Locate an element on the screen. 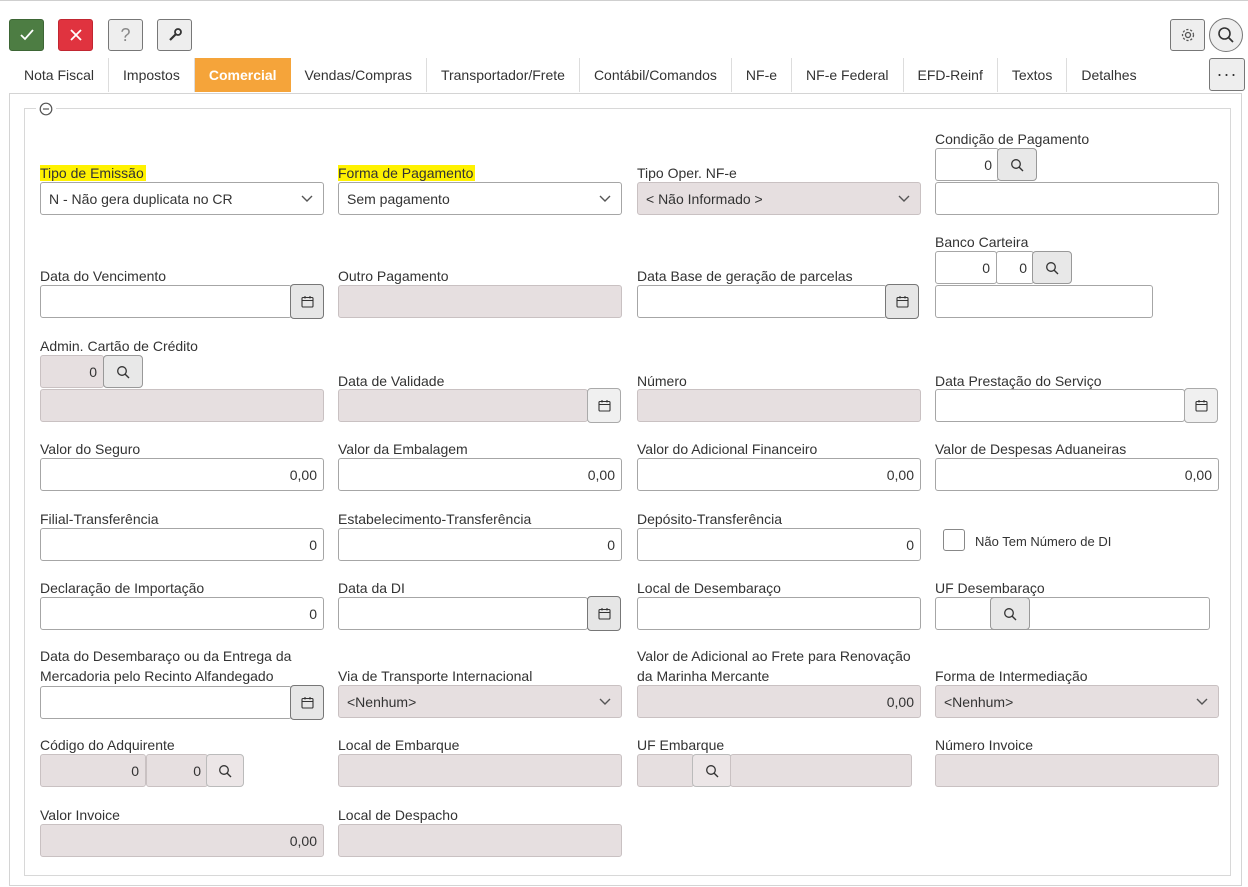 This screenshot has width=1248, height=887. via-transporte-select: <Nenhum> is located at coordinates (480, 701).